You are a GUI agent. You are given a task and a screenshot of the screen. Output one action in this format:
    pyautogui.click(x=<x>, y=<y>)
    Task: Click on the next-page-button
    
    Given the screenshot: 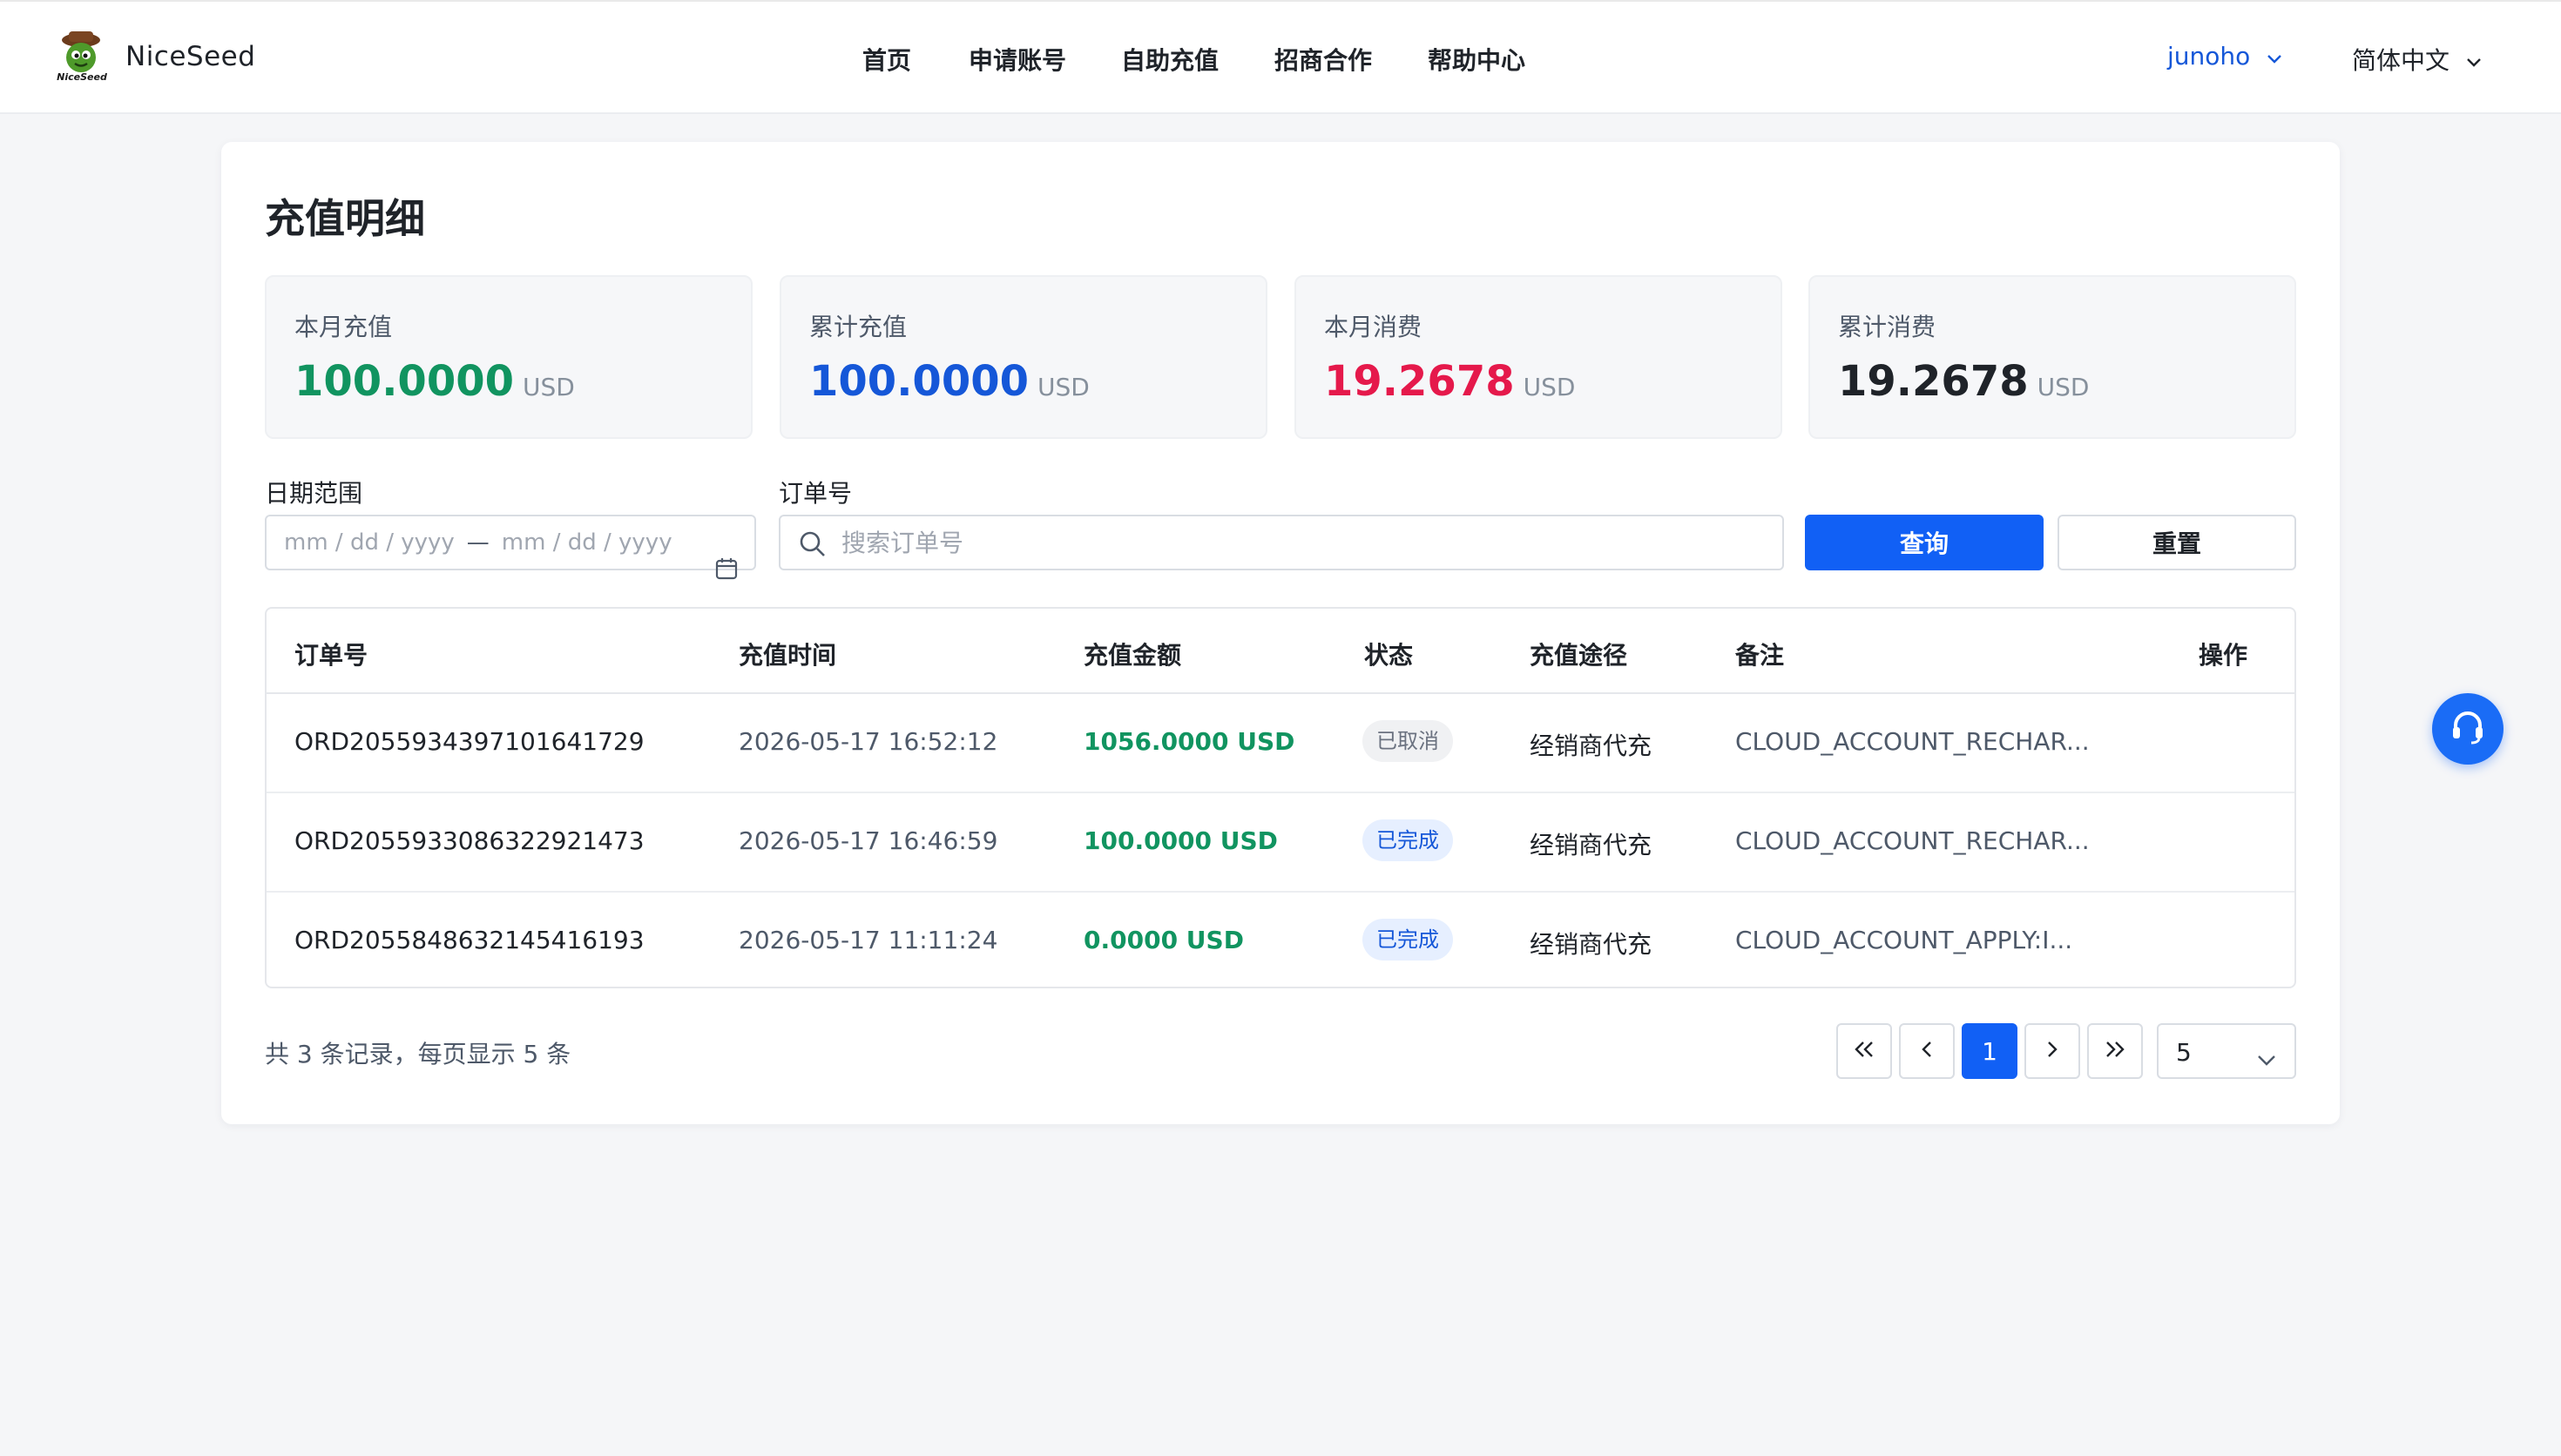 What is the action you would take?
    pyautogui.click(x=2052, y=1051)
    